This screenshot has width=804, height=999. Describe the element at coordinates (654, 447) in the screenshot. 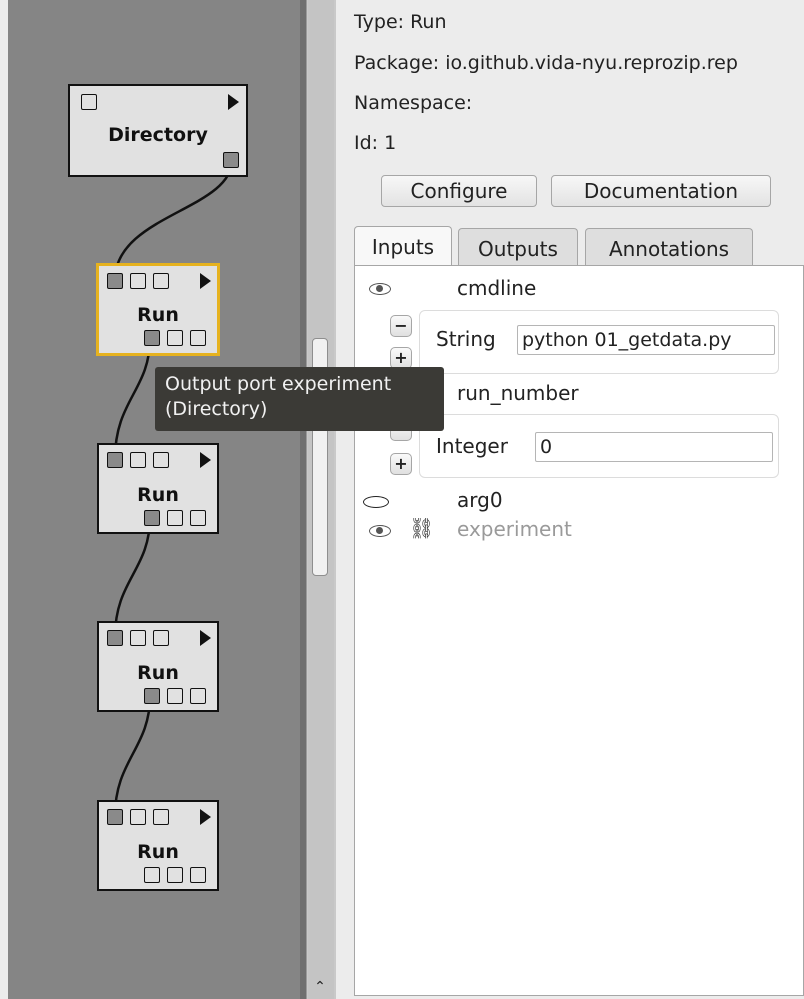

I see `run-number-input: 0` at that location.